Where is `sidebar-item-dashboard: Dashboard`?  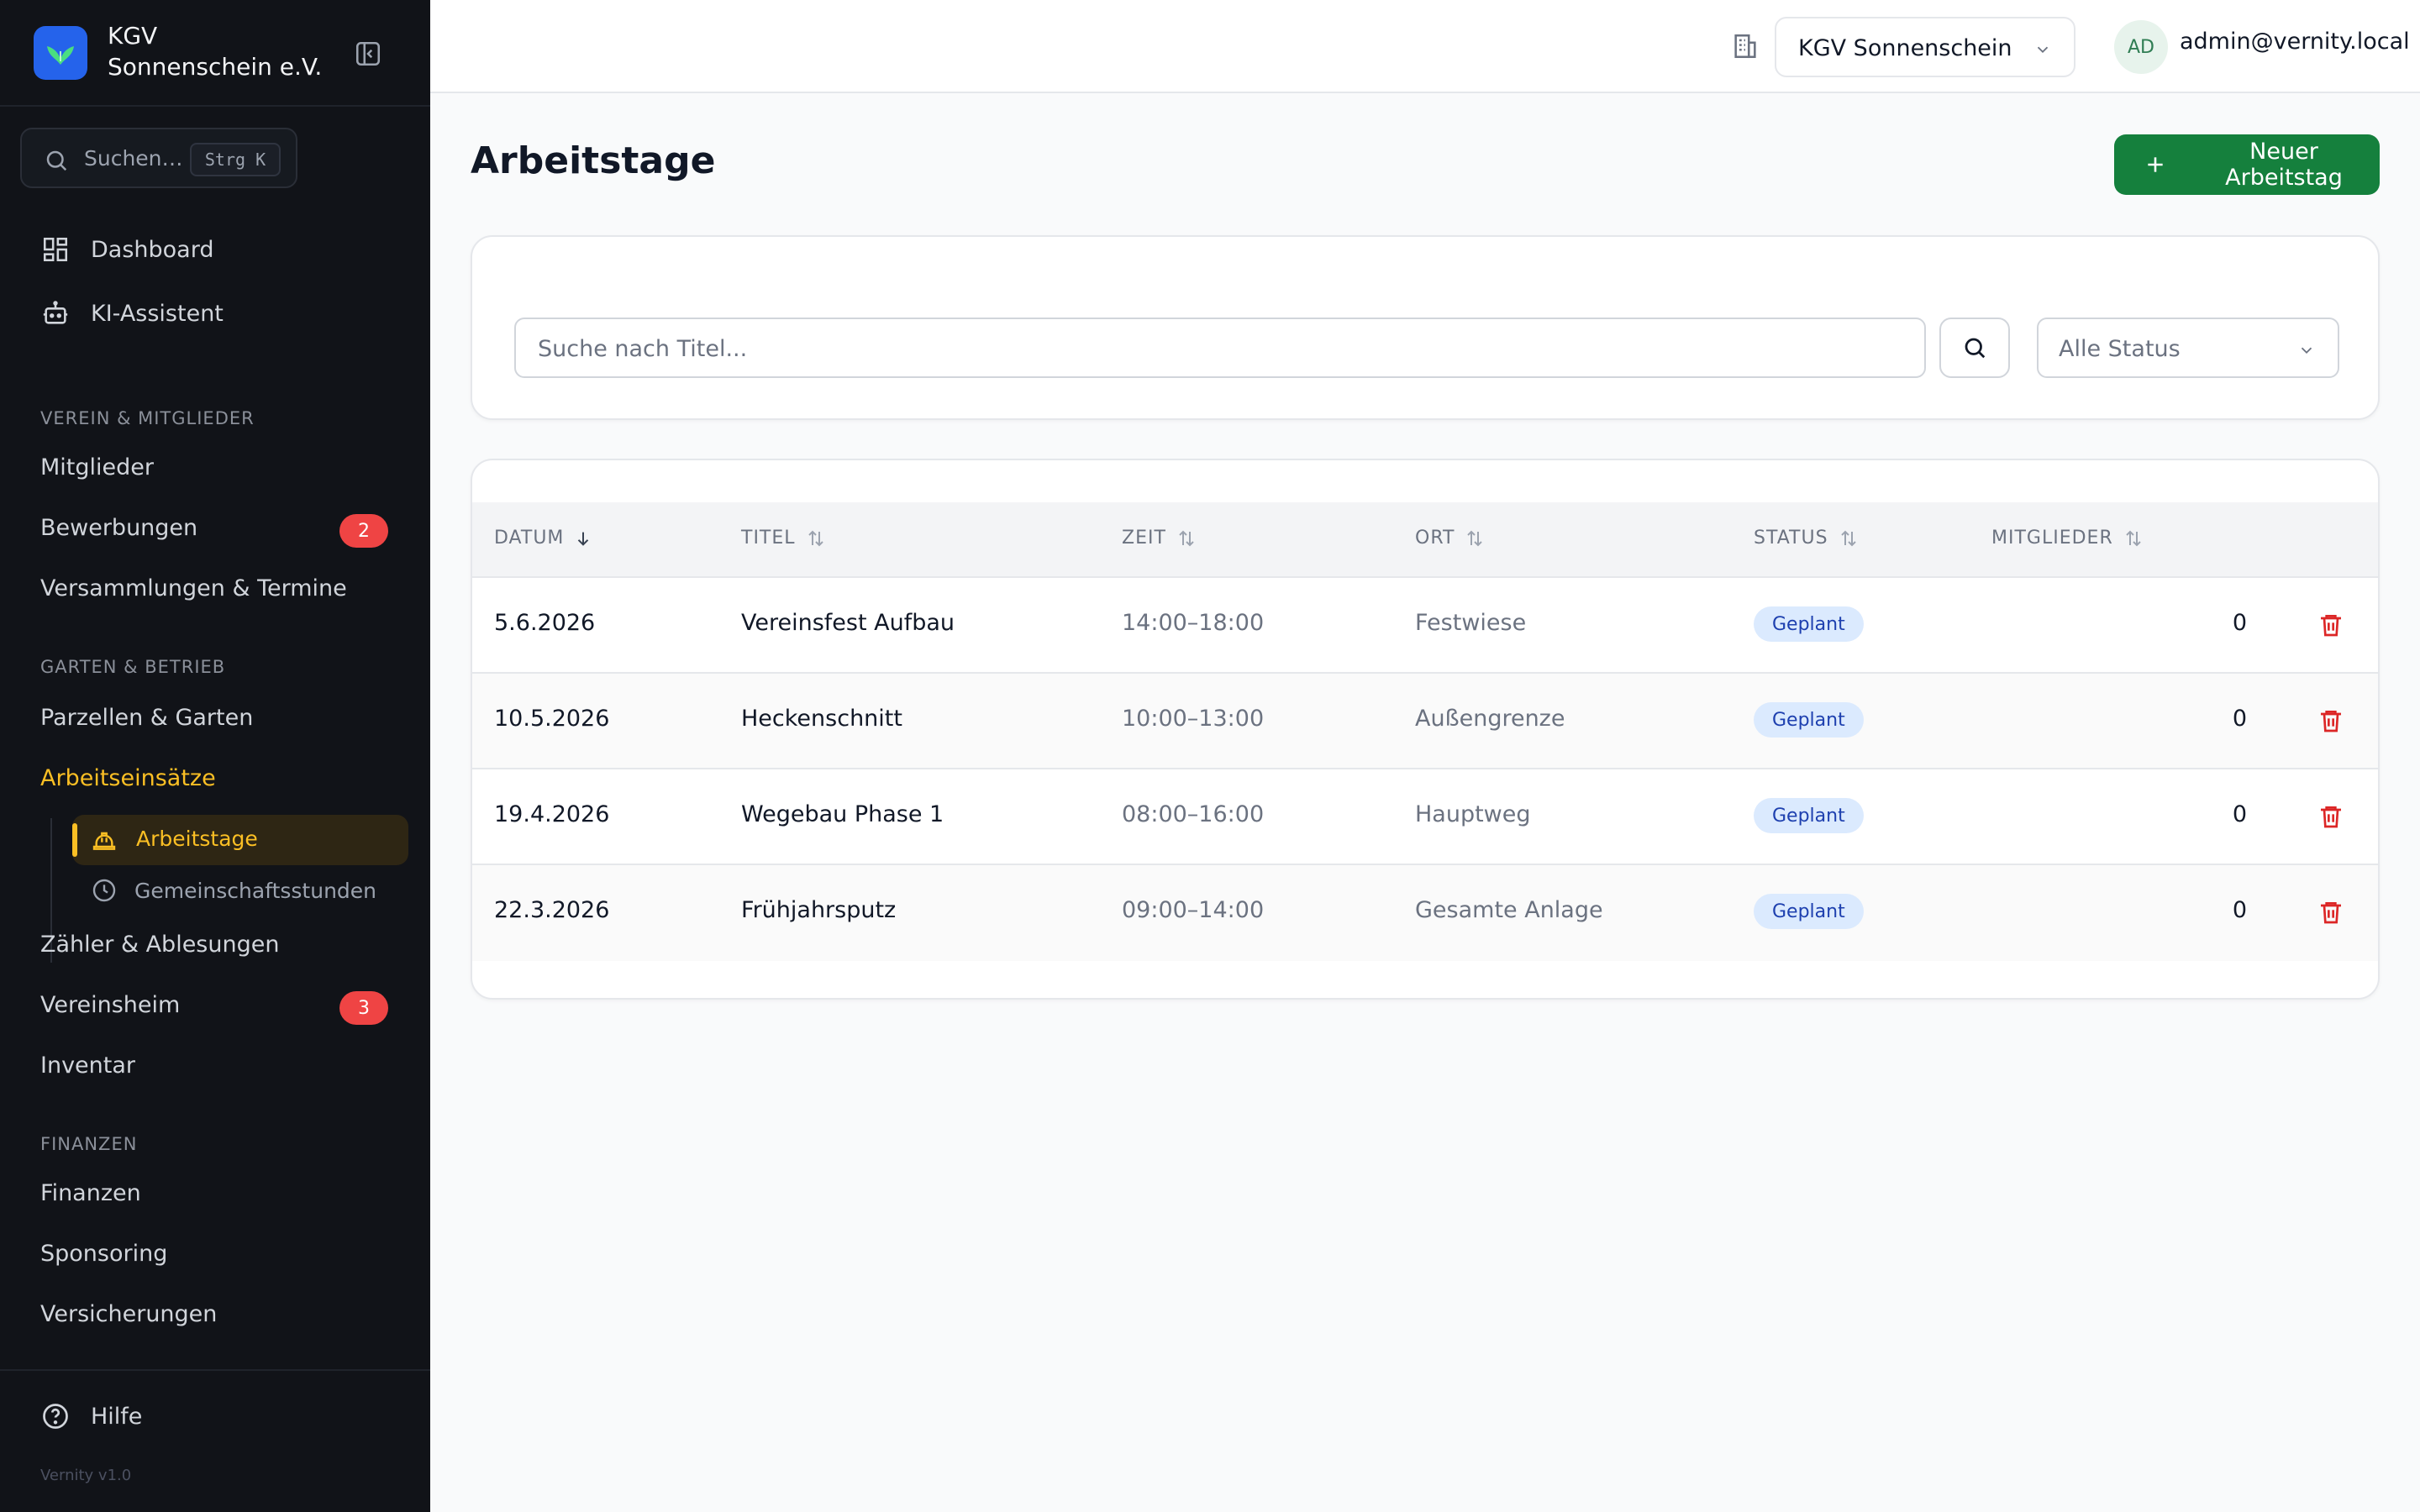 sidebar-item-dashboard: Dashboard is located at coordinates (127, 249).